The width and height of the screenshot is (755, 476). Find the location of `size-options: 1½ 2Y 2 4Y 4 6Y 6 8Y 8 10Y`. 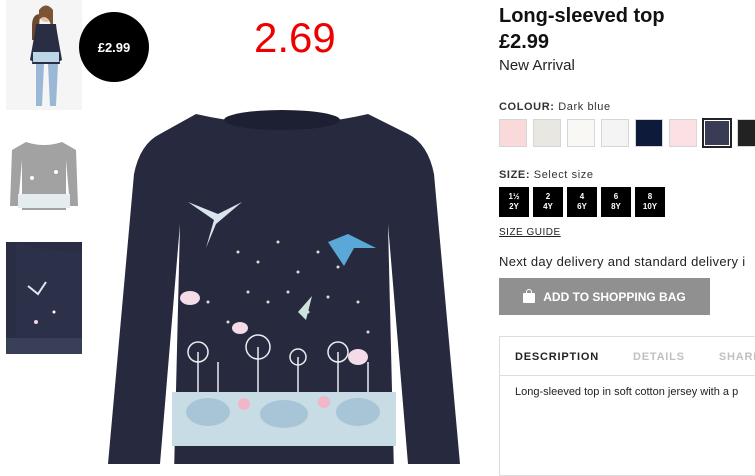

size-options: 1½ 2Y 2 4Y 4 6Y 6 8Y 8 10Y is located at coordinates (584, 202).